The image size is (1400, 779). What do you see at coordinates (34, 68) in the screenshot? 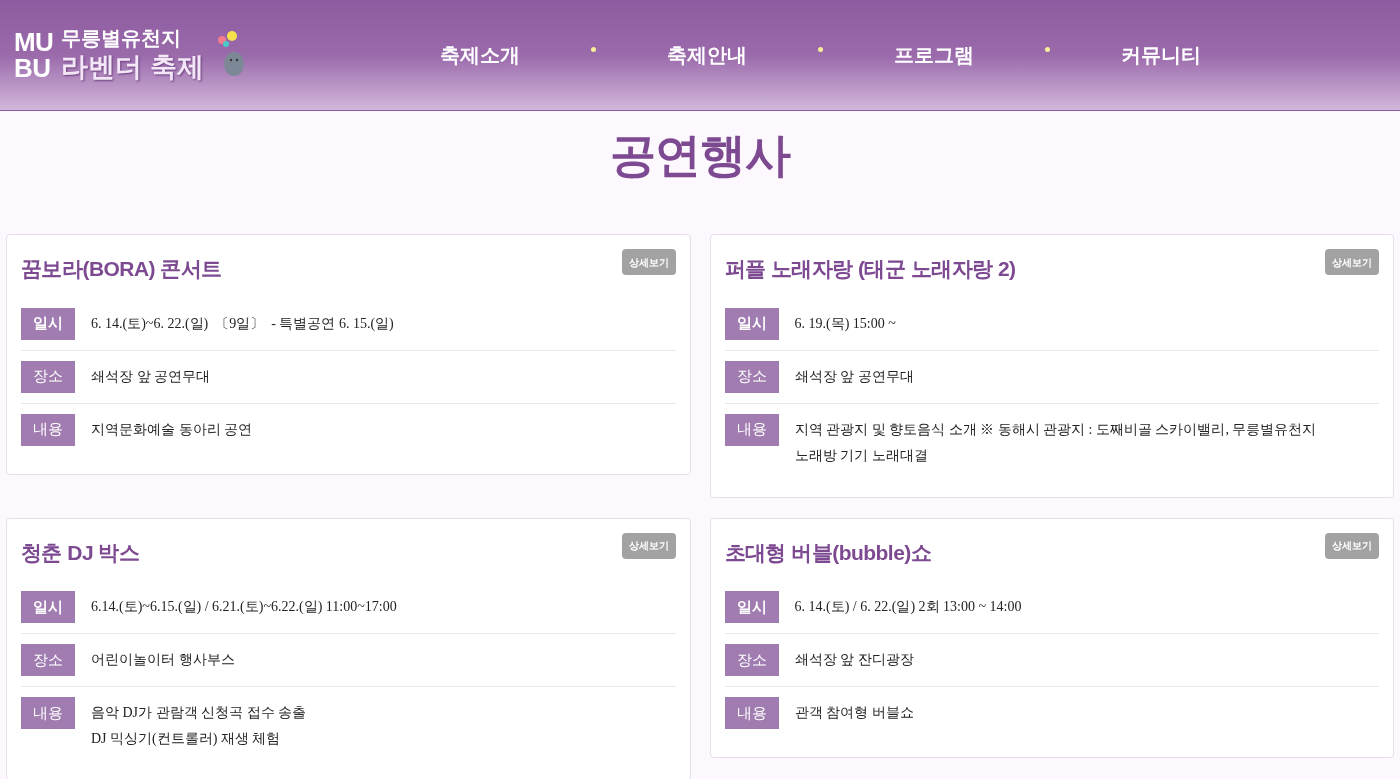
I see `logo-mark: BU` at bounding box center [34, 68].